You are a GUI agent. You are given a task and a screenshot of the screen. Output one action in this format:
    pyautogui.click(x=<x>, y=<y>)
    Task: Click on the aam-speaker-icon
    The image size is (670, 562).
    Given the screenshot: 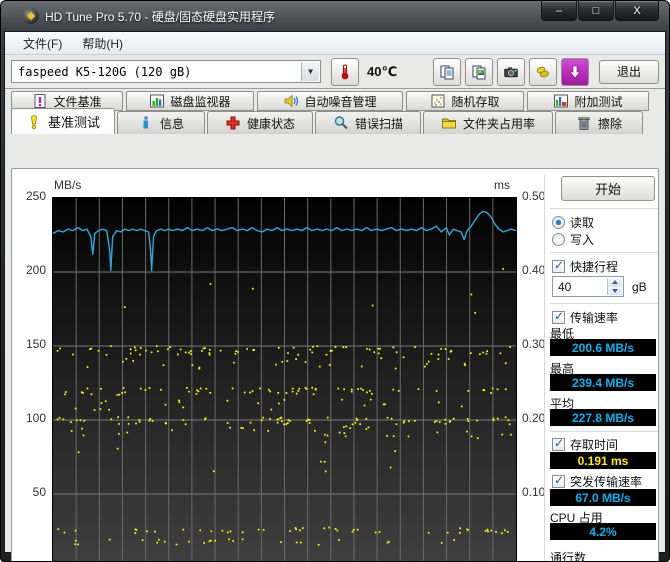 What is the action you would take?
    pyautogui.click(x=292, y=101)
    